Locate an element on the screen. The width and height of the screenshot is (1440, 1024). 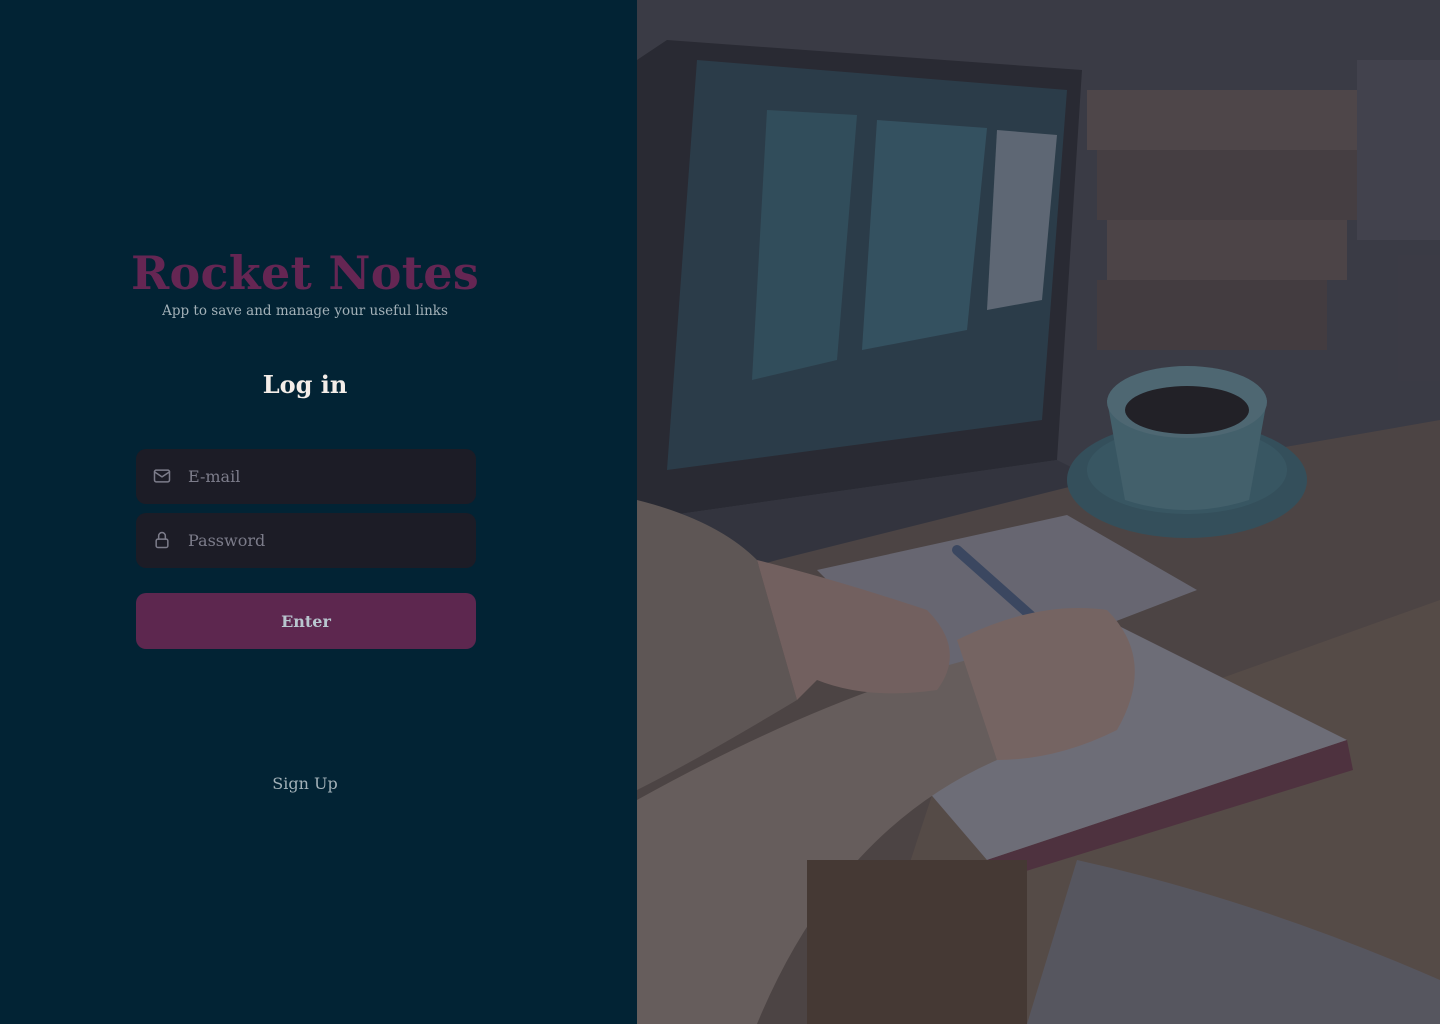
password-field is located at coordinates (306, 540).